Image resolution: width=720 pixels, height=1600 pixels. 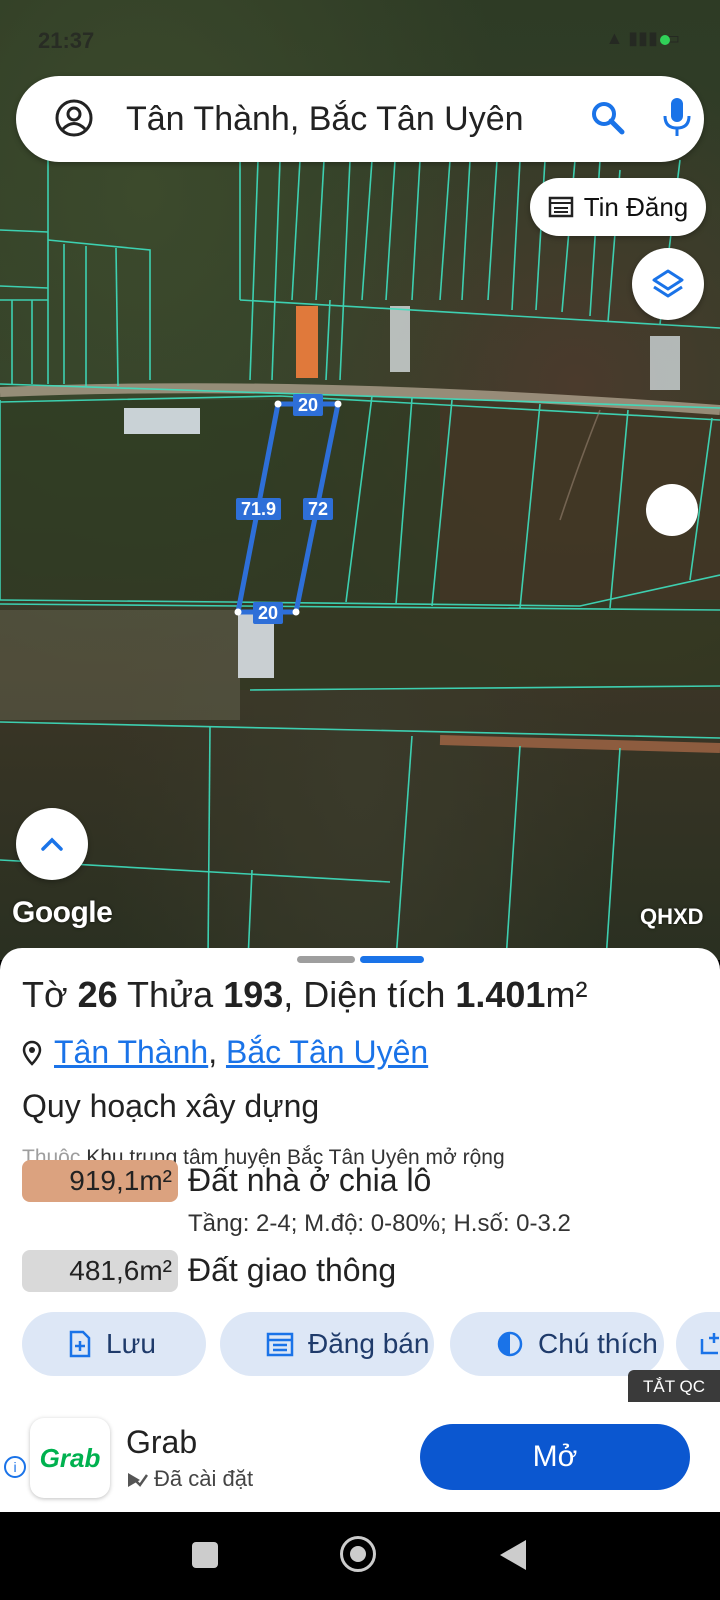 I want to click on mic-icon, so click(x=677, y=118).